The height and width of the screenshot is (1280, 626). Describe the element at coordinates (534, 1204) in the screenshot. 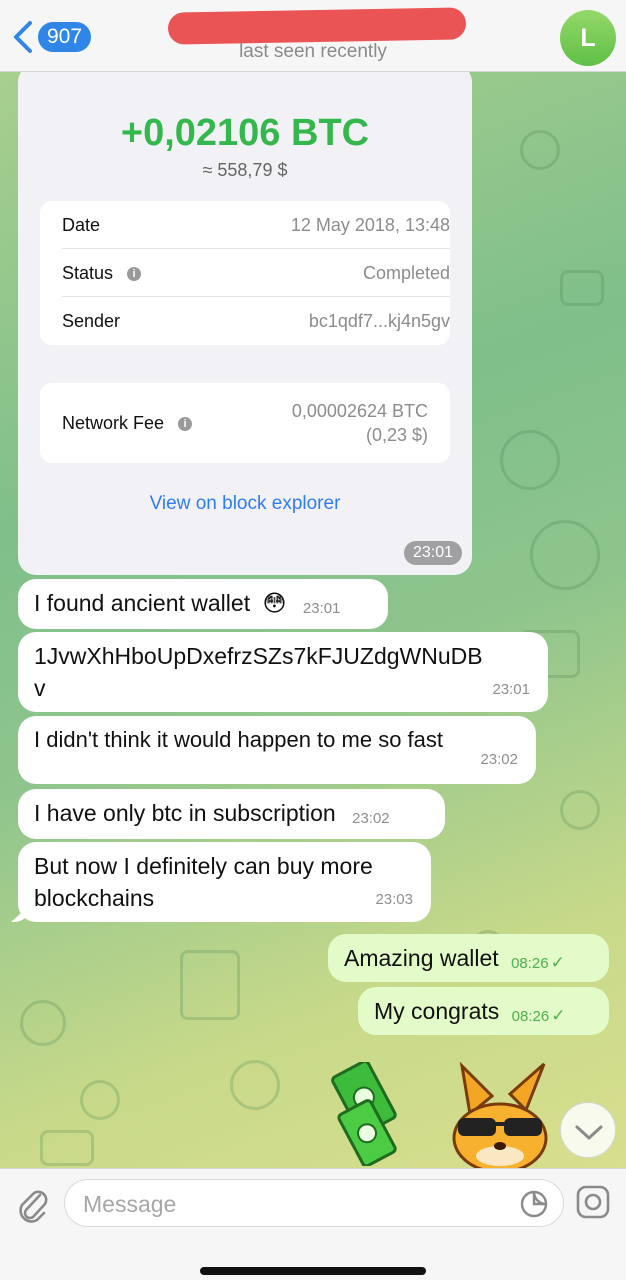

I see `sticker-icon` at that location.